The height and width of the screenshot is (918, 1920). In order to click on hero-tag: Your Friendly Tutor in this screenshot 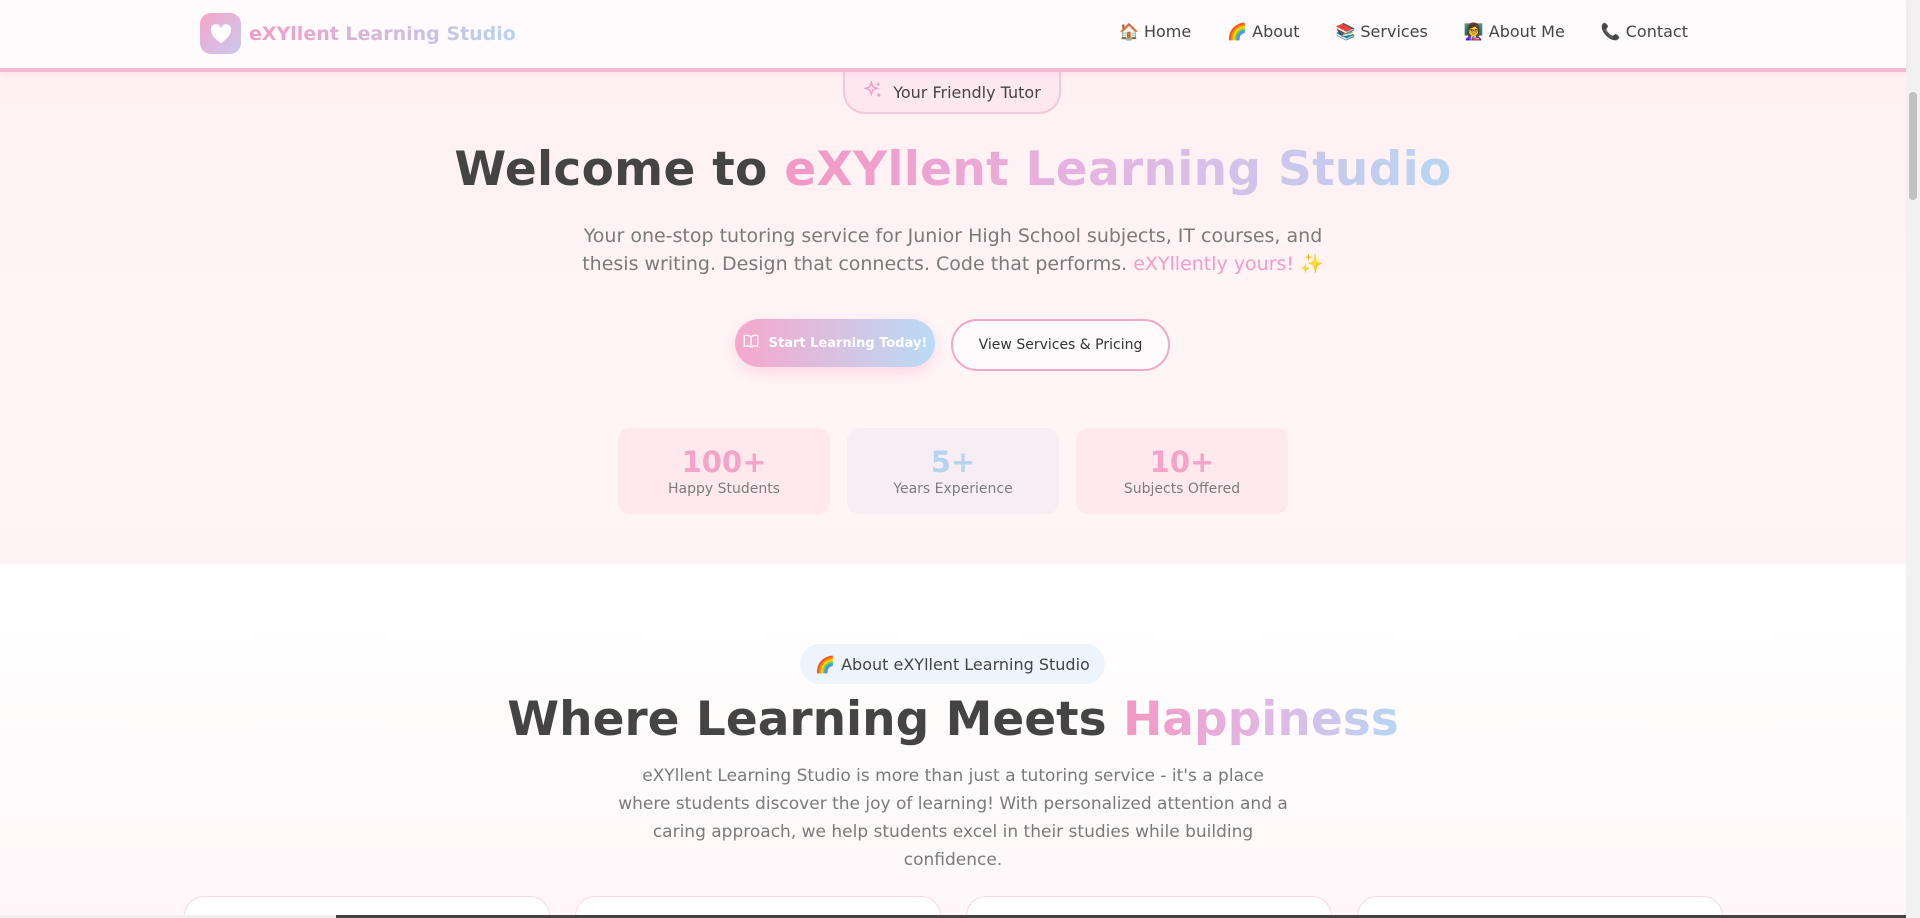, I will do `click(952, 93)`.